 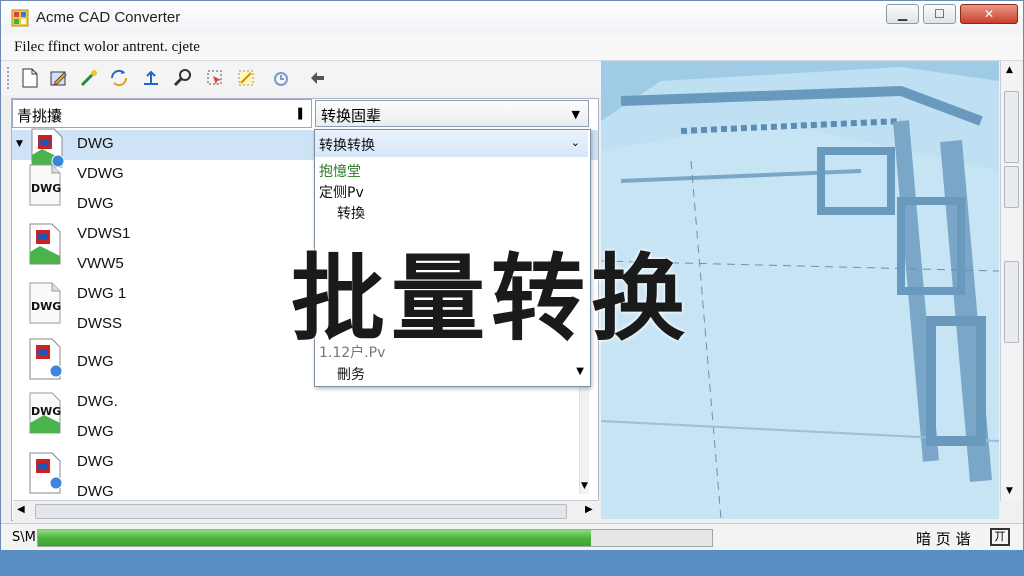 What do you see at coordinates (19, 144) in the screenshot?
I see `expand-icon: ▼` at bounding box center [19, 144].